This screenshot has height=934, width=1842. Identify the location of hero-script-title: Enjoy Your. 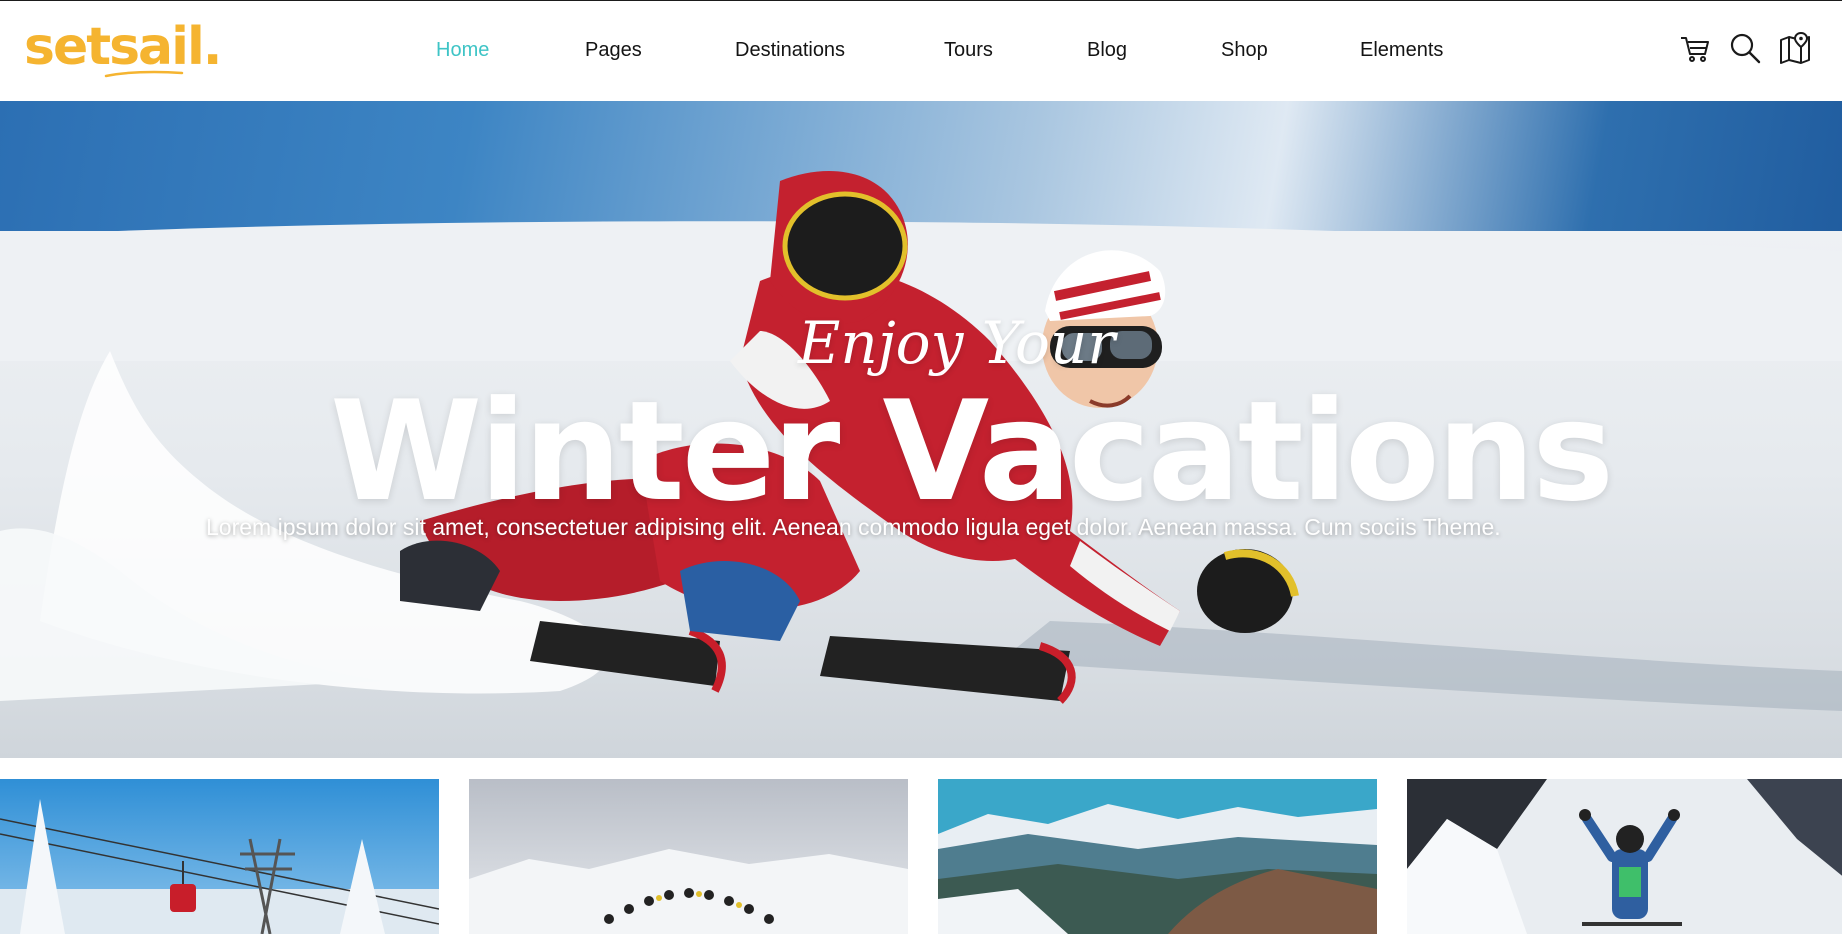
(957, 343).